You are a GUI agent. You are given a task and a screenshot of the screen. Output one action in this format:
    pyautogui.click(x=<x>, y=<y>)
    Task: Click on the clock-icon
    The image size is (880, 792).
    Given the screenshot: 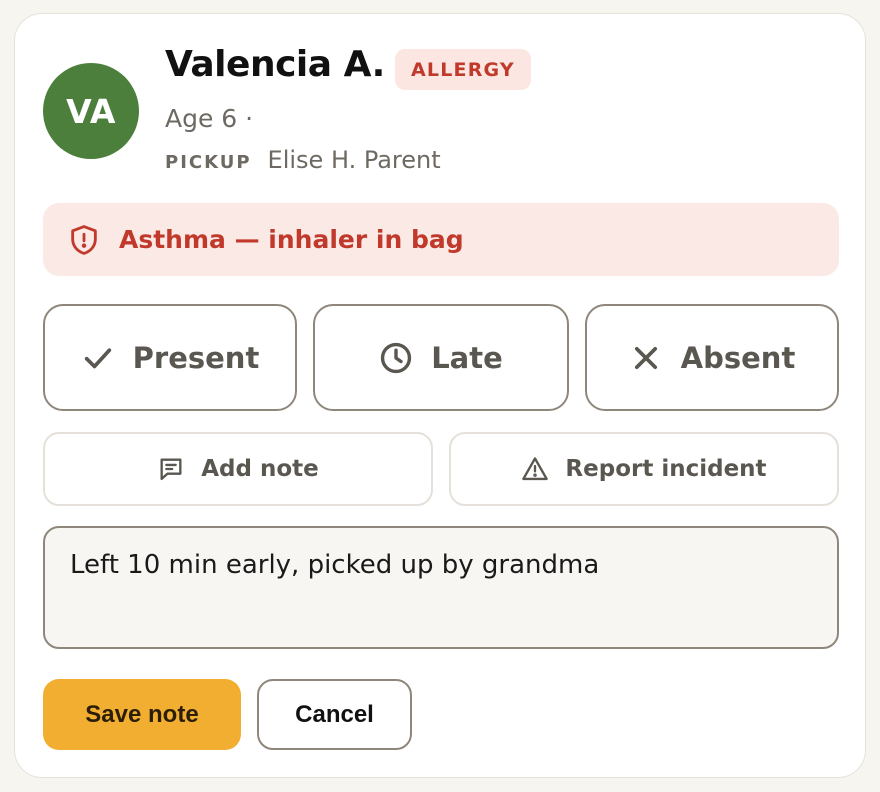 What is the action you would take?
    pyautogui.click(x=396, y=358)
    